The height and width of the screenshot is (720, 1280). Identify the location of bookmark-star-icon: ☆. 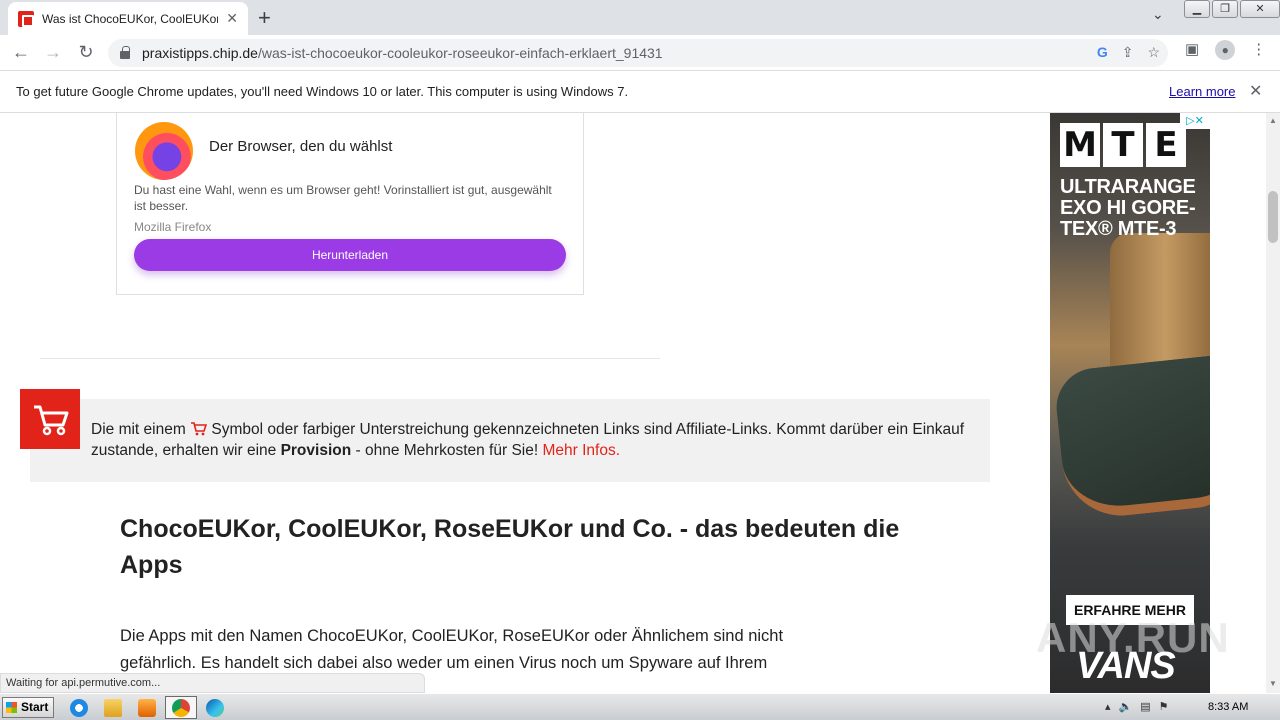
(1153, 52).